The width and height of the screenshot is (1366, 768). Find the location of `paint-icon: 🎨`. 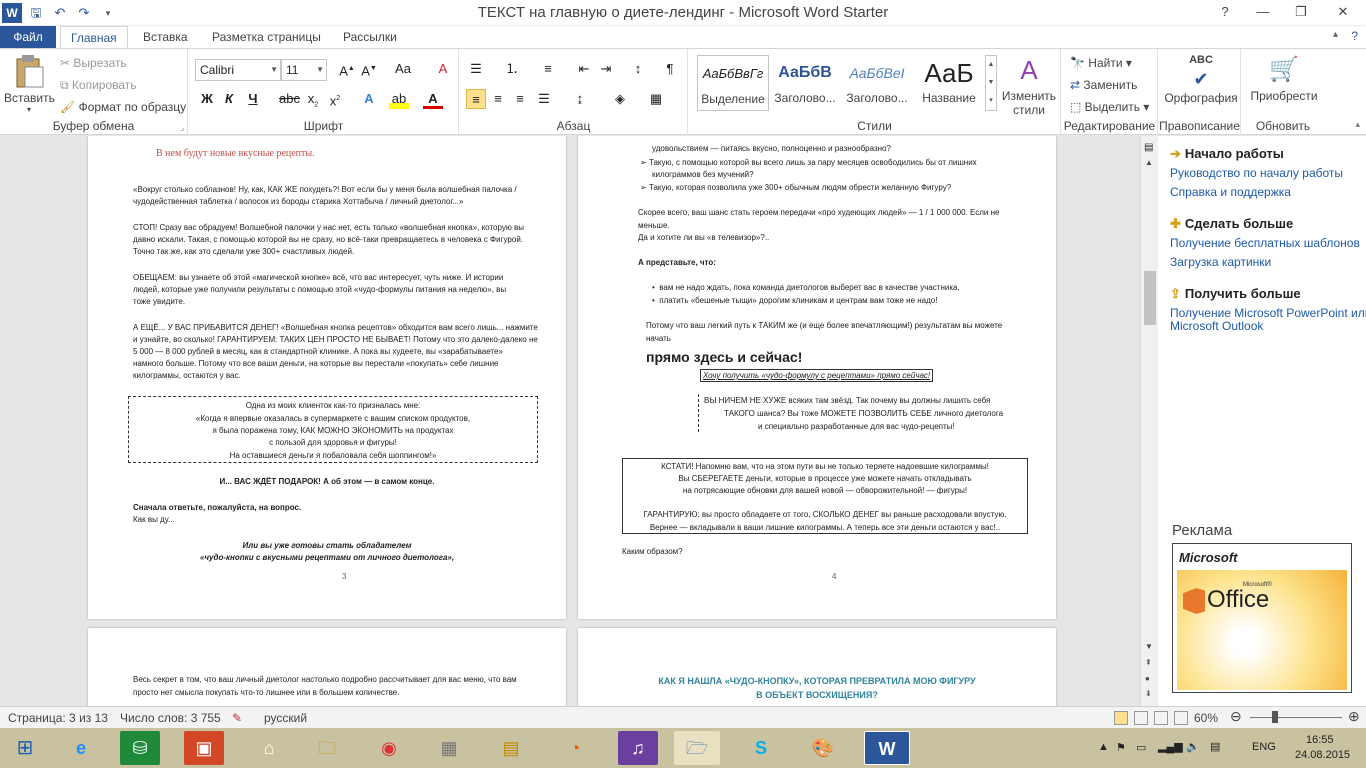

paint-icon: 🎨 is located at coordinates (823, 748).